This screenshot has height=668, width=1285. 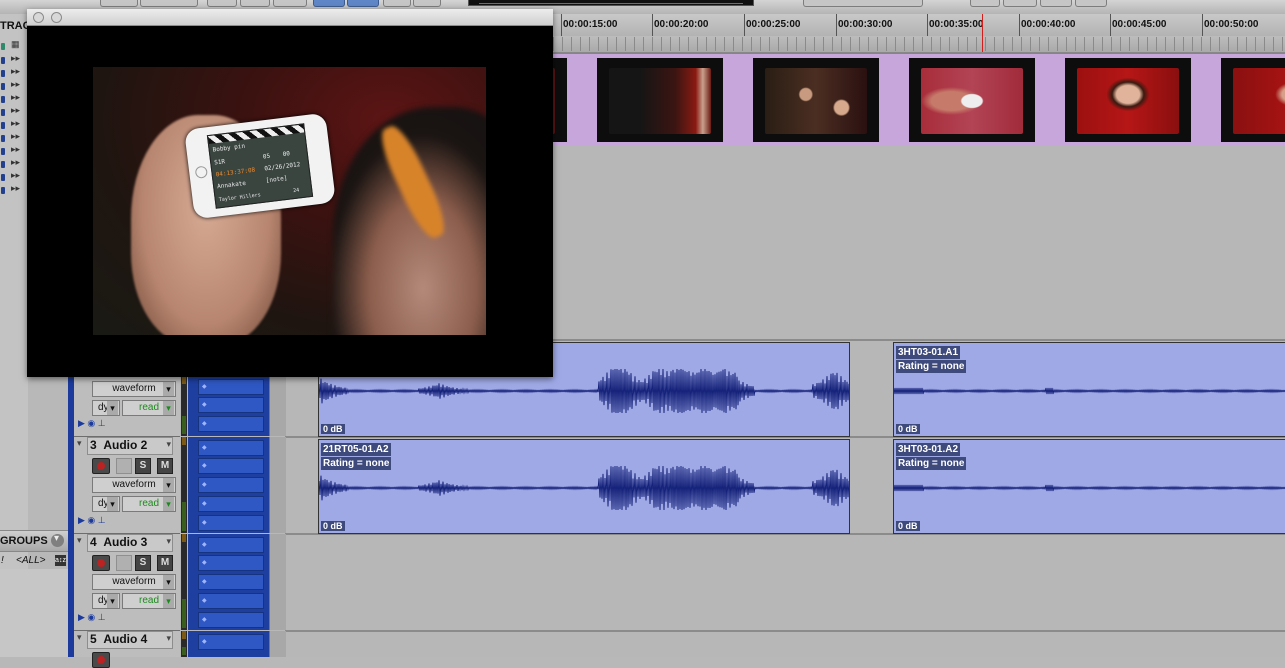 What do you see at coordinates (125, 639) in the screenshot?
I see `track-name: Audio 4` at bounding box center [125, 639].